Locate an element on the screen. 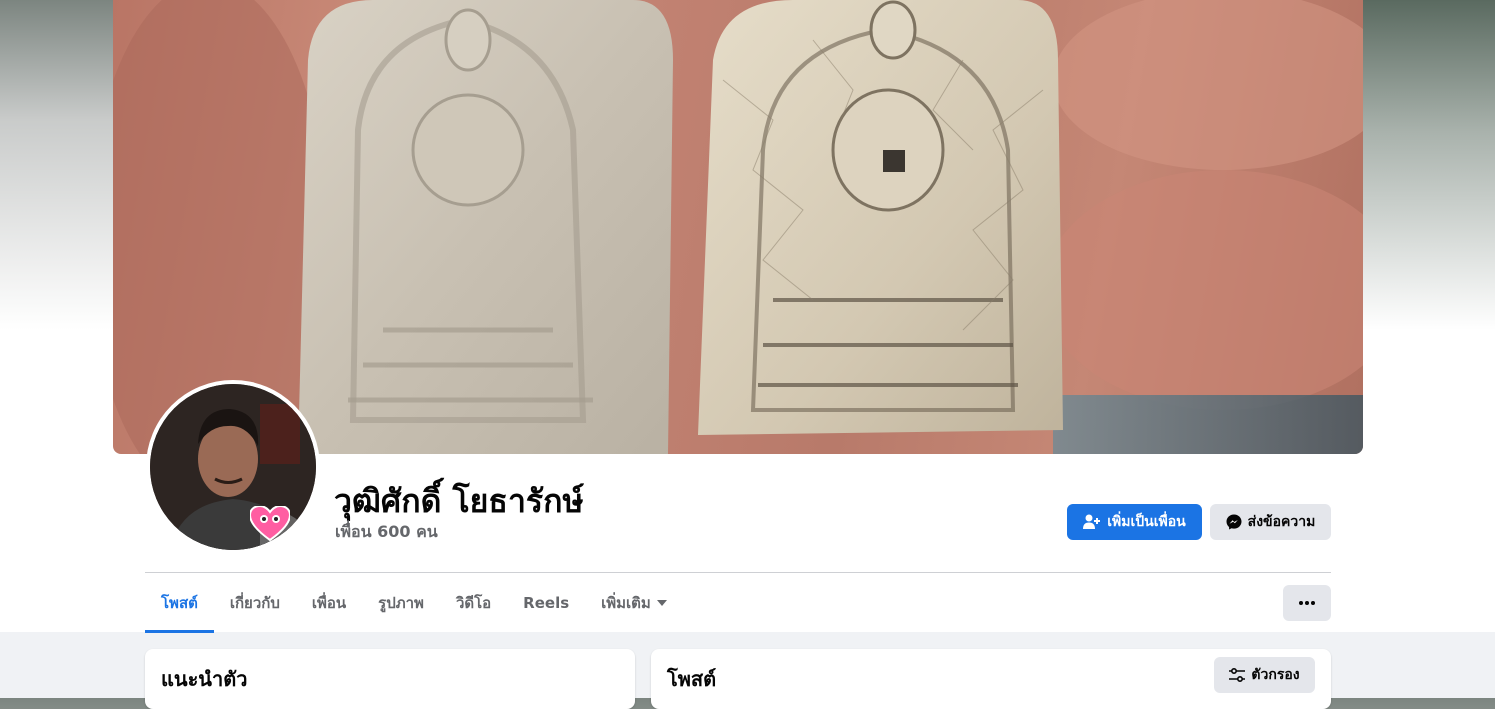 The image size is (1495, 709). tab-label: วิดีโอ is located at coordinates (473, 603).